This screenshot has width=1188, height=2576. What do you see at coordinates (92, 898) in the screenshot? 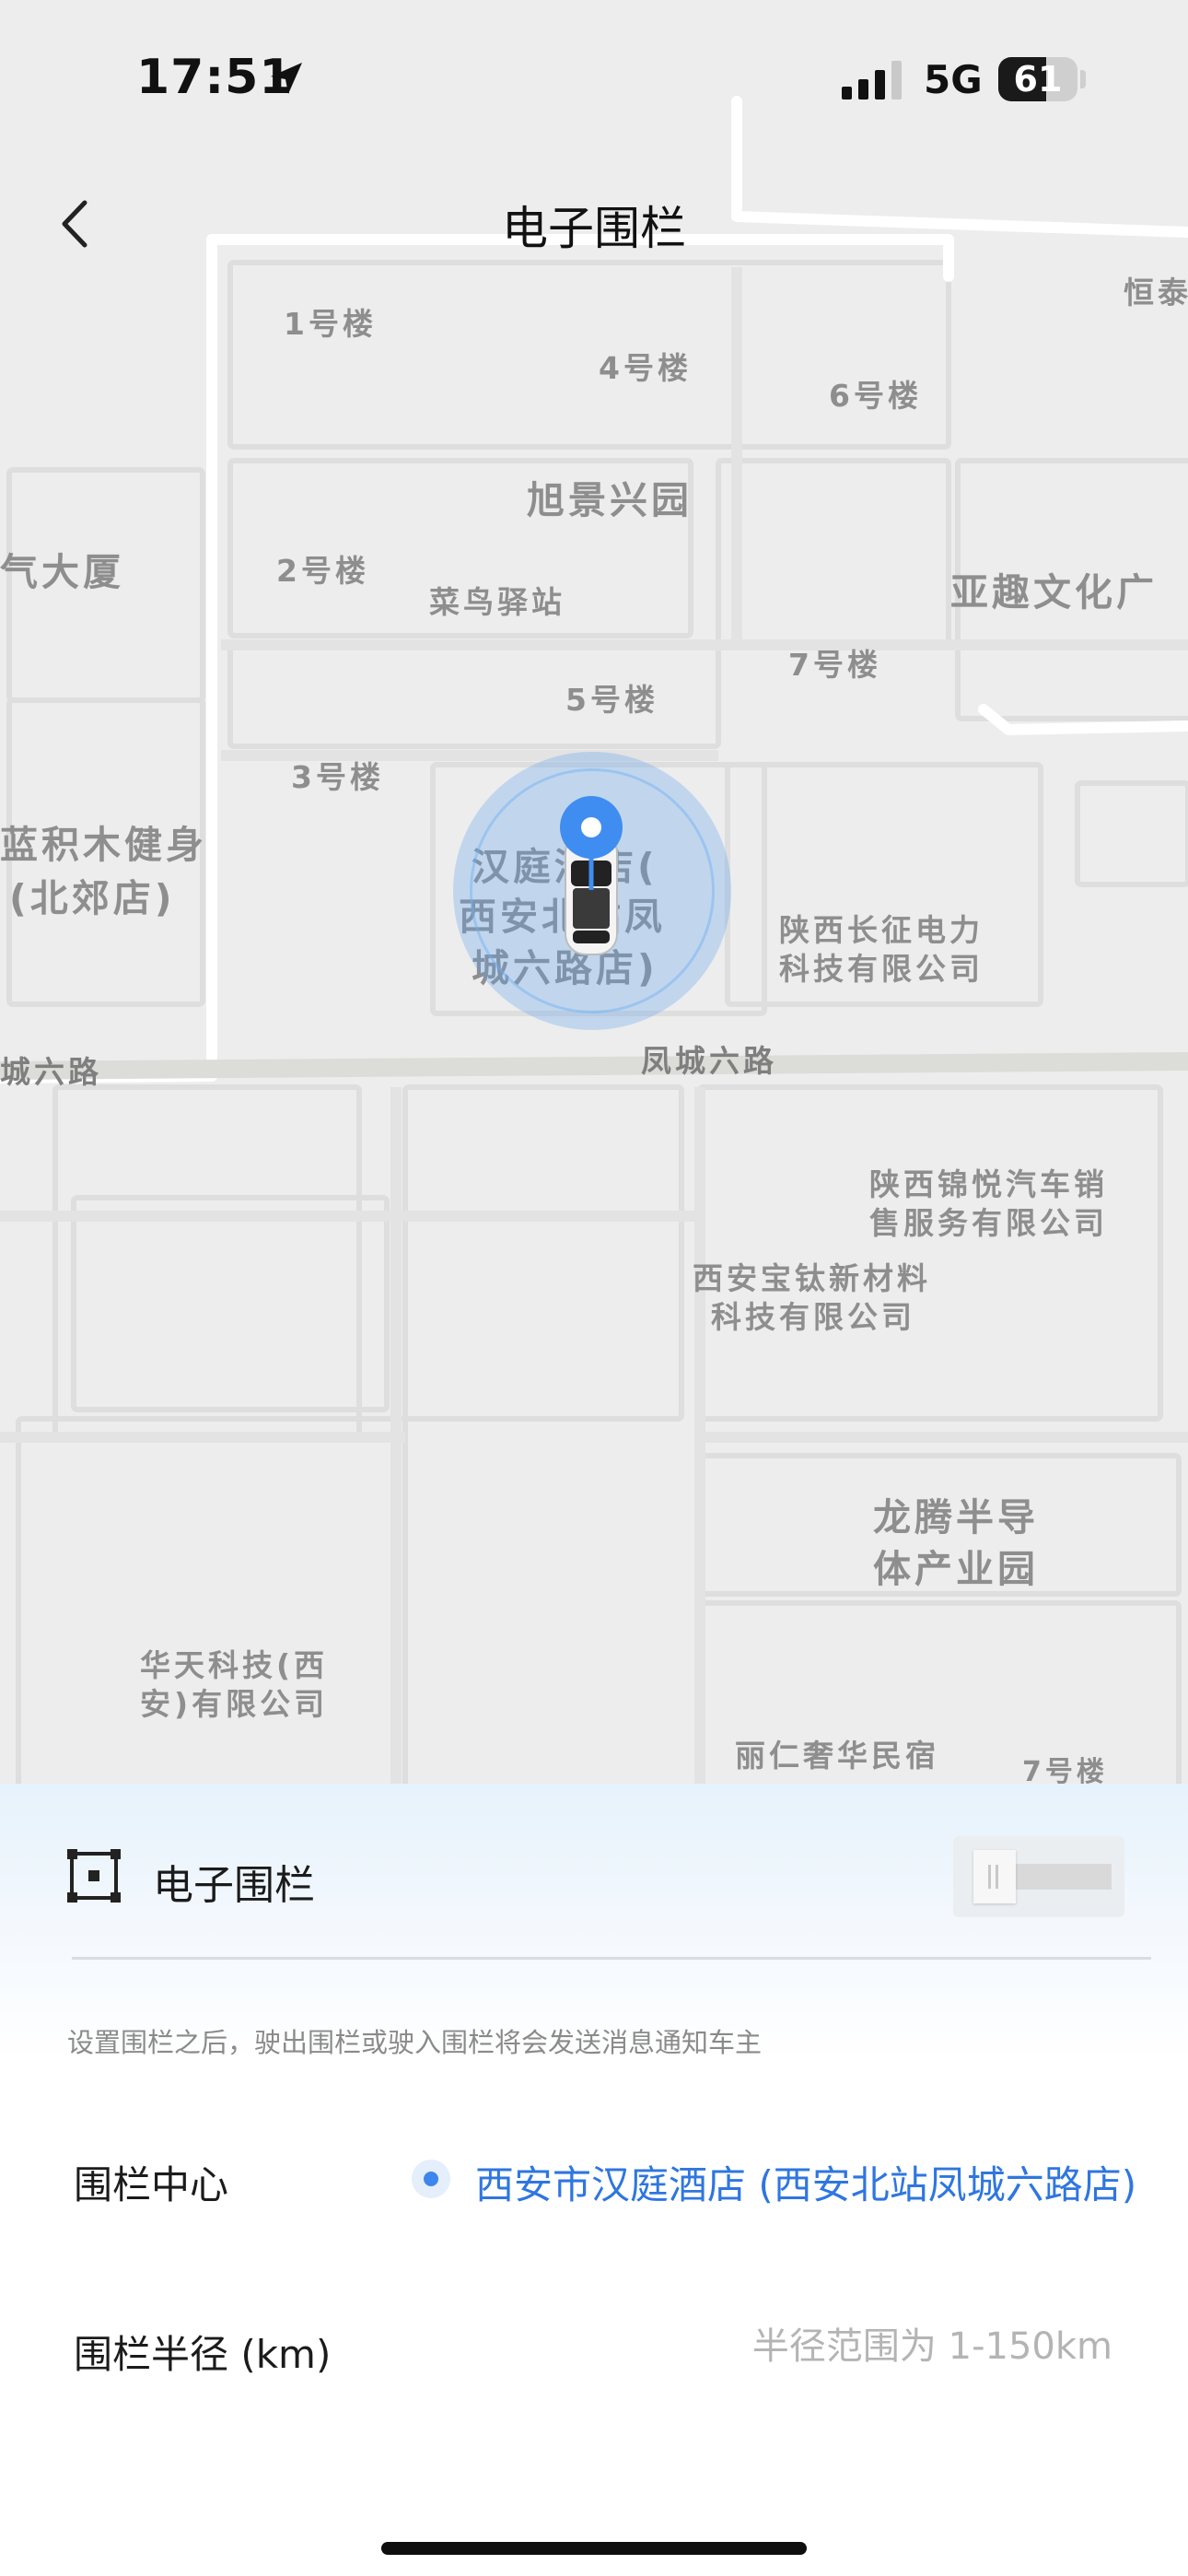
I see `map-label: (北郊店)` at bounding box center [92, 898].